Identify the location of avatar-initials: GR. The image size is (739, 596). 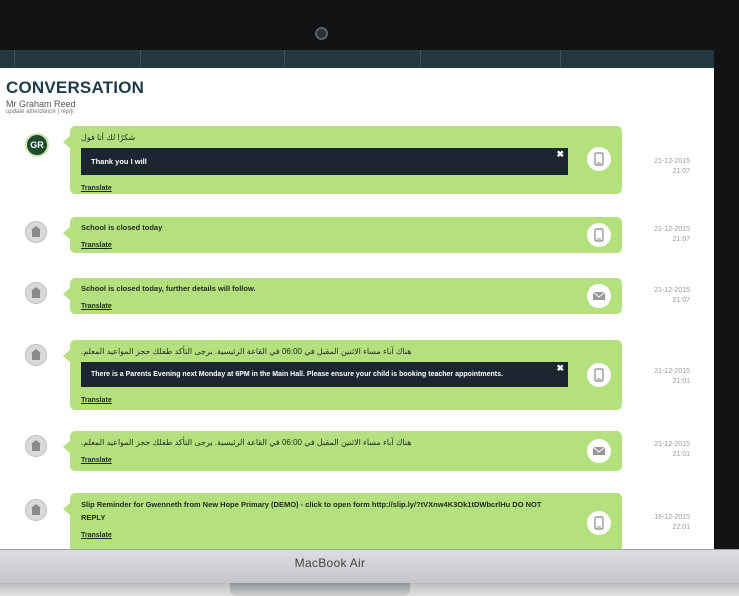
(37, 145).